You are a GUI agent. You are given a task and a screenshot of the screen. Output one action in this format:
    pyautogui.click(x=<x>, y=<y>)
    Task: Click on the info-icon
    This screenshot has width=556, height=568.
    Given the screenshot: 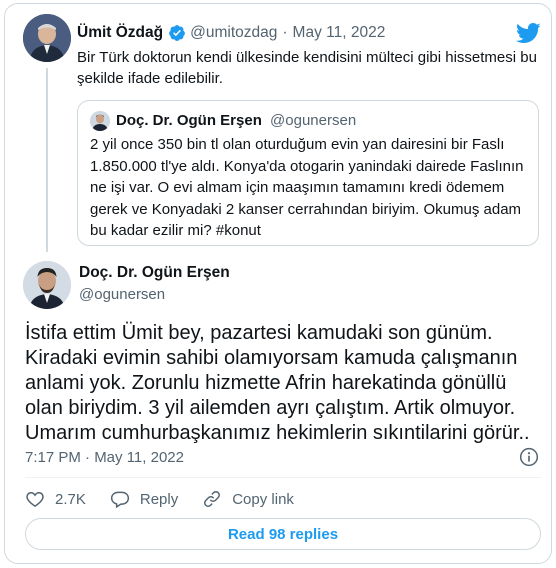 What is the action you would take?
    pyautogui.click(x=529, y=457)
    